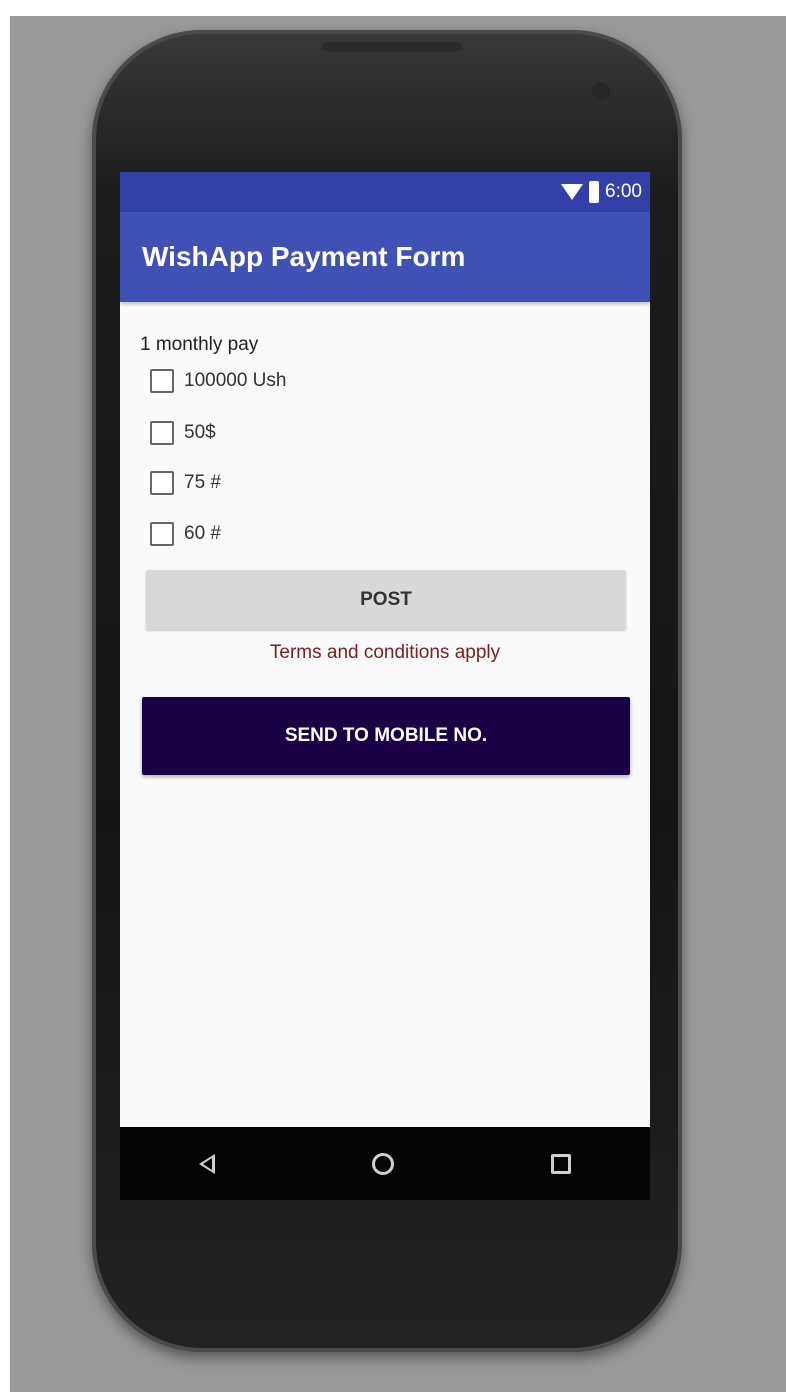 This screenshot has width=786, height=1392. What do you see at coordinates (206, 1163) in the screenshot?
I see `back-icon` at bounding box center [206, 1163].